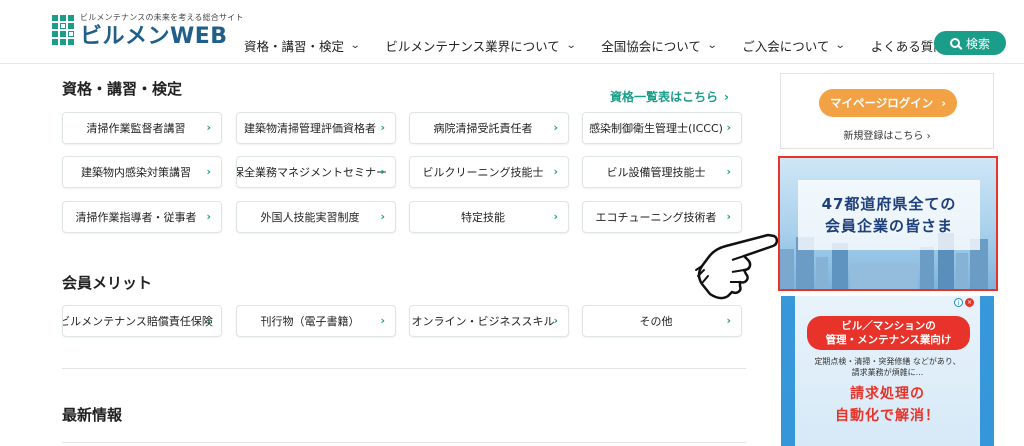  I want to click on site-logo: ビルメンテナンスの未来を考える総合サイト ビルメンWEB, so click(148, 30).